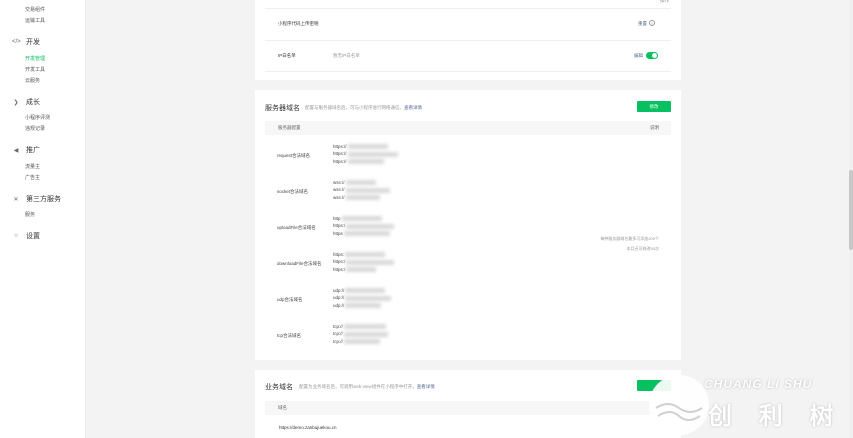 The height and width of the screenshot is (438, 853). Describe the element at coordinates (290, 299) in the screenshot. I see `domain-type: udp合法域名` at that location.